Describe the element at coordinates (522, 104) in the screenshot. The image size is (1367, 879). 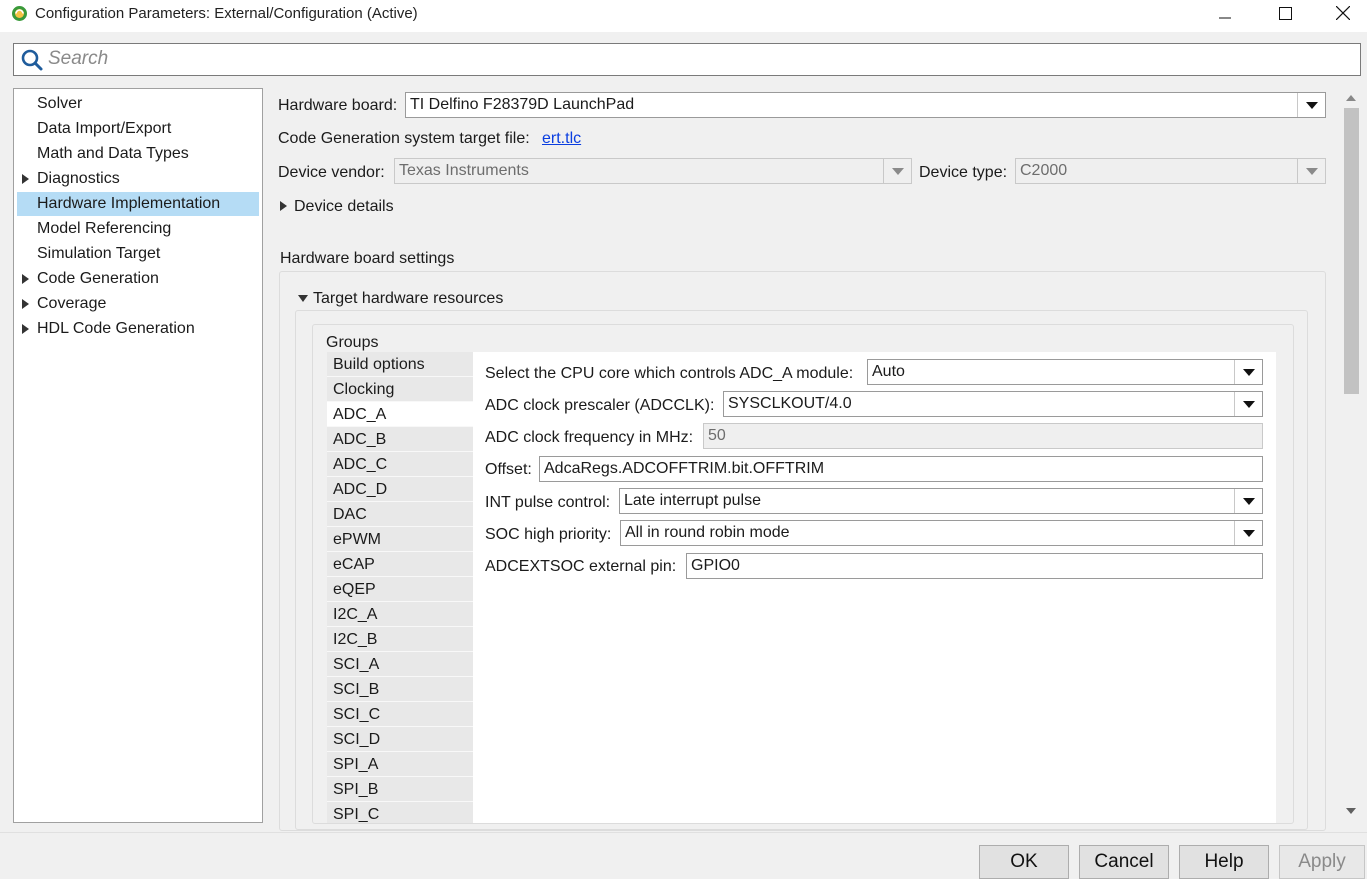
I see `hardware-board-value: TI Delfino F28379D LaunchPad` at that location.